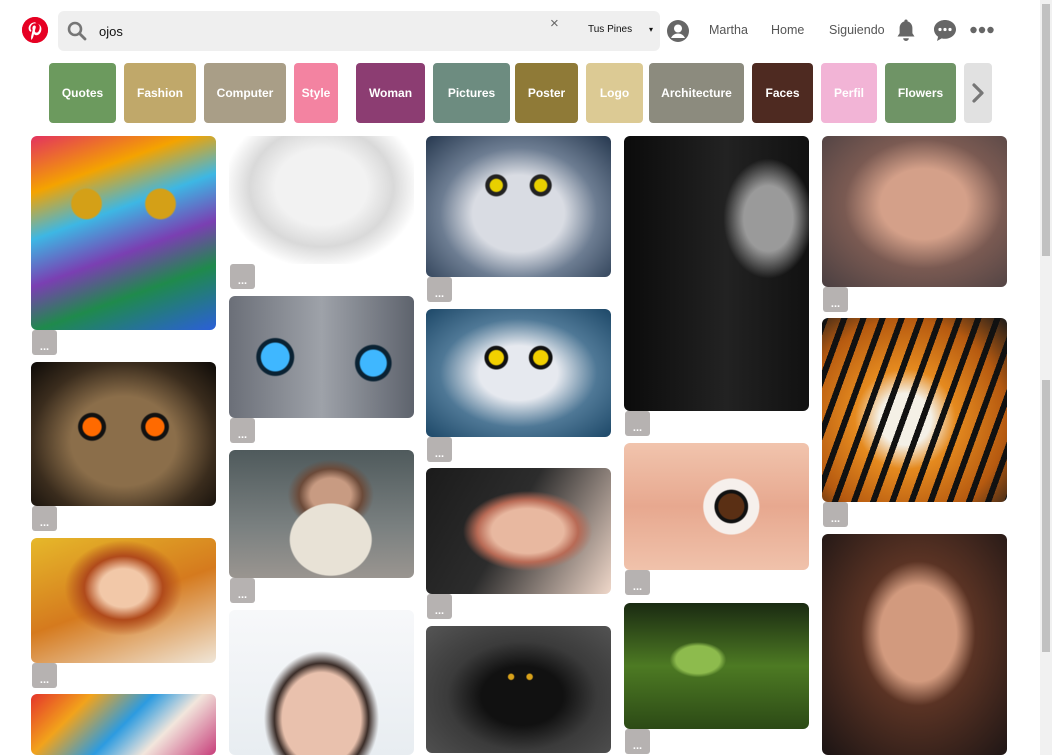 This screenshot has height=755, width=1052. Describe the element at coordinates (316, 93) in the screenshot. I see `category-pill-style: Style` at that location.